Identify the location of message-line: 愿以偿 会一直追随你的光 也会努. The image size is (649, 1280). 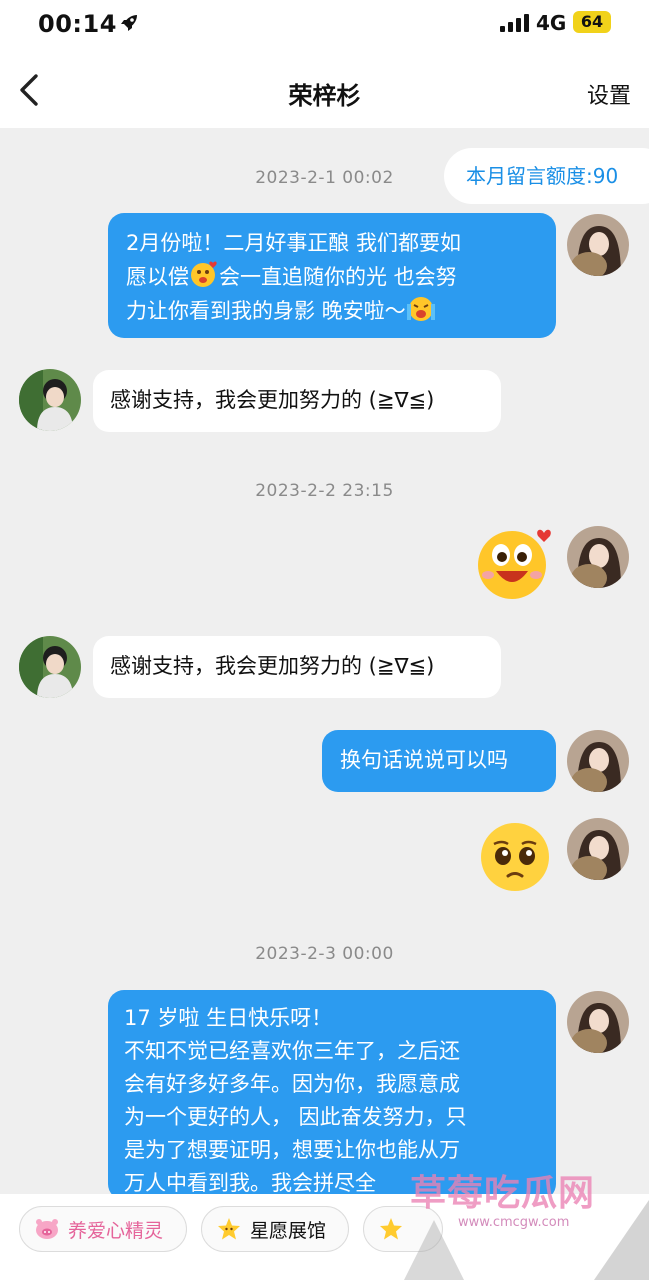
(332, 277).